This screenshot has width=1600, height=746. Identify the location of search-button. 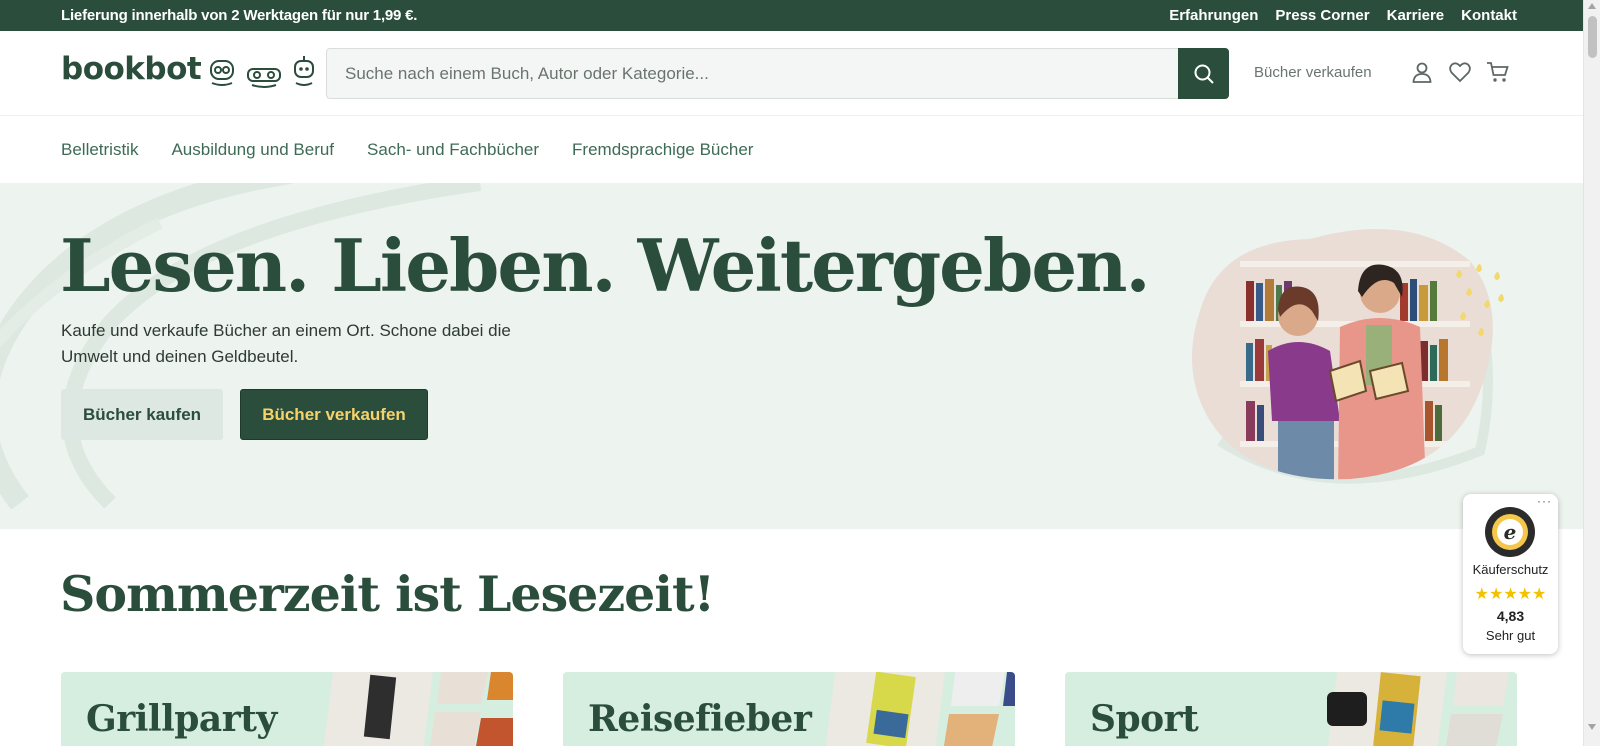
(1203, 73).